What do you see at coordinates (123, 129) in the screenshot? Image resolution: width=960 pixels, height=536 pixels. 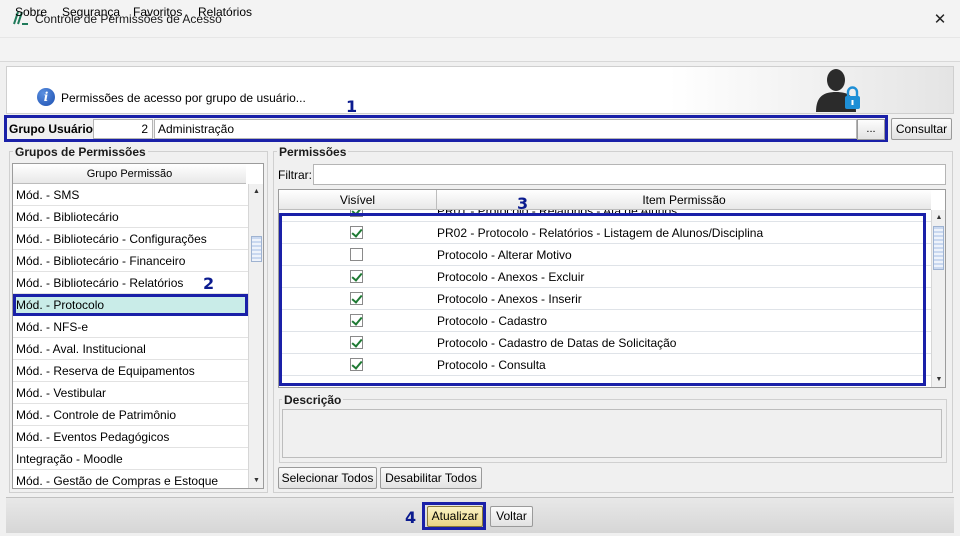 I see `grupo-usuario-code-field: 2` at bounding box center [123, 129].